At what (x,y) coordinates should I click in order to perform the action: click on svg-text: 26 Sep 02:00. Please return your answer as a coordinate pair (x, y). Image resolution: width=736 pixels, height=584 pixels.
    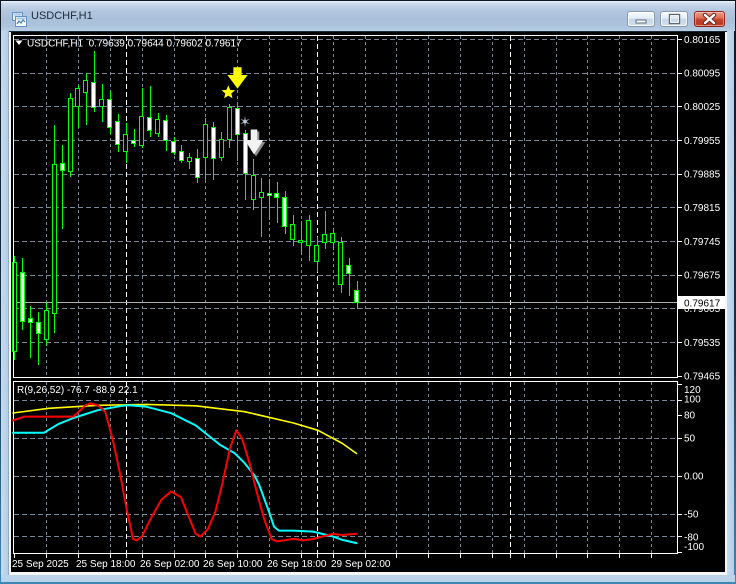
    Looking at the image, I should click on (170, 564).